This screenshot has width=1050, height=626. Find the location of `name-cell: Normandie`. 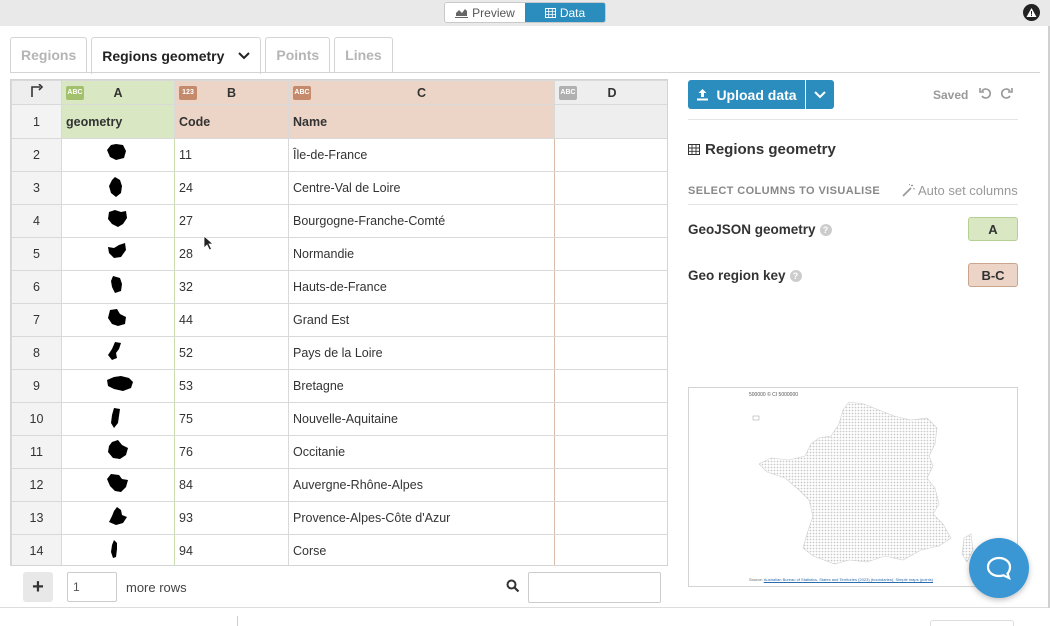

name-cell: Normandie is located at coordinates (421, 254).